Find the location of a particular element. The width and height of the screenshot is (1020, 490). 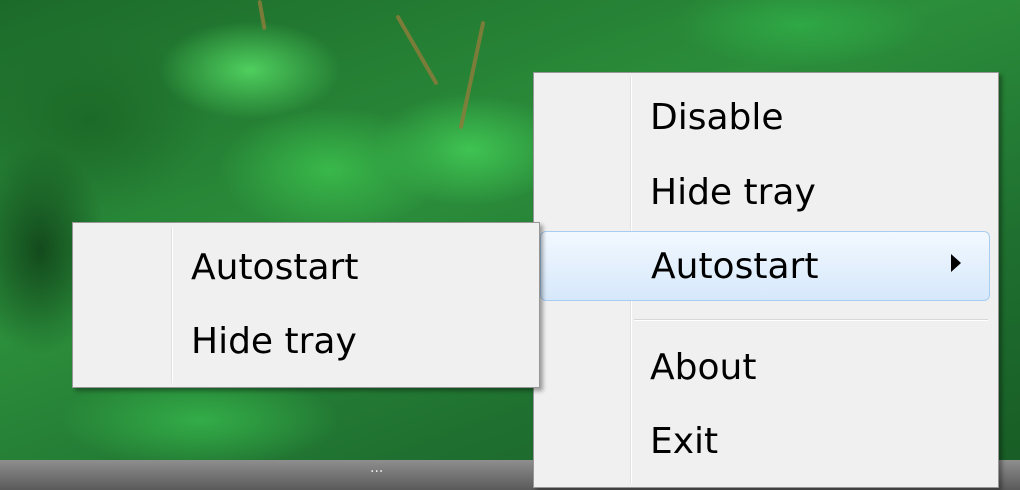

menu-item-exit: Exit is located at coordinates (764, 441).